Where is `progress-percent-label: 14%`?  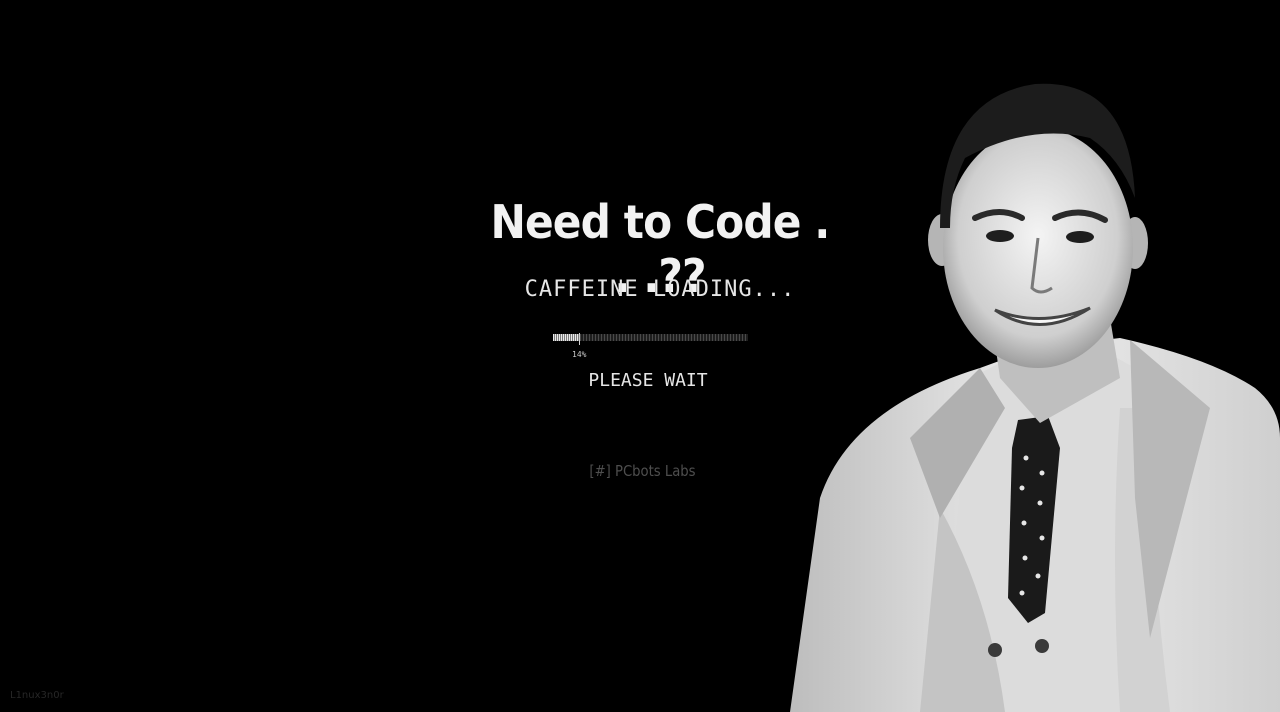 progress-percent-label: 14% is located at coordinates (579, 354).